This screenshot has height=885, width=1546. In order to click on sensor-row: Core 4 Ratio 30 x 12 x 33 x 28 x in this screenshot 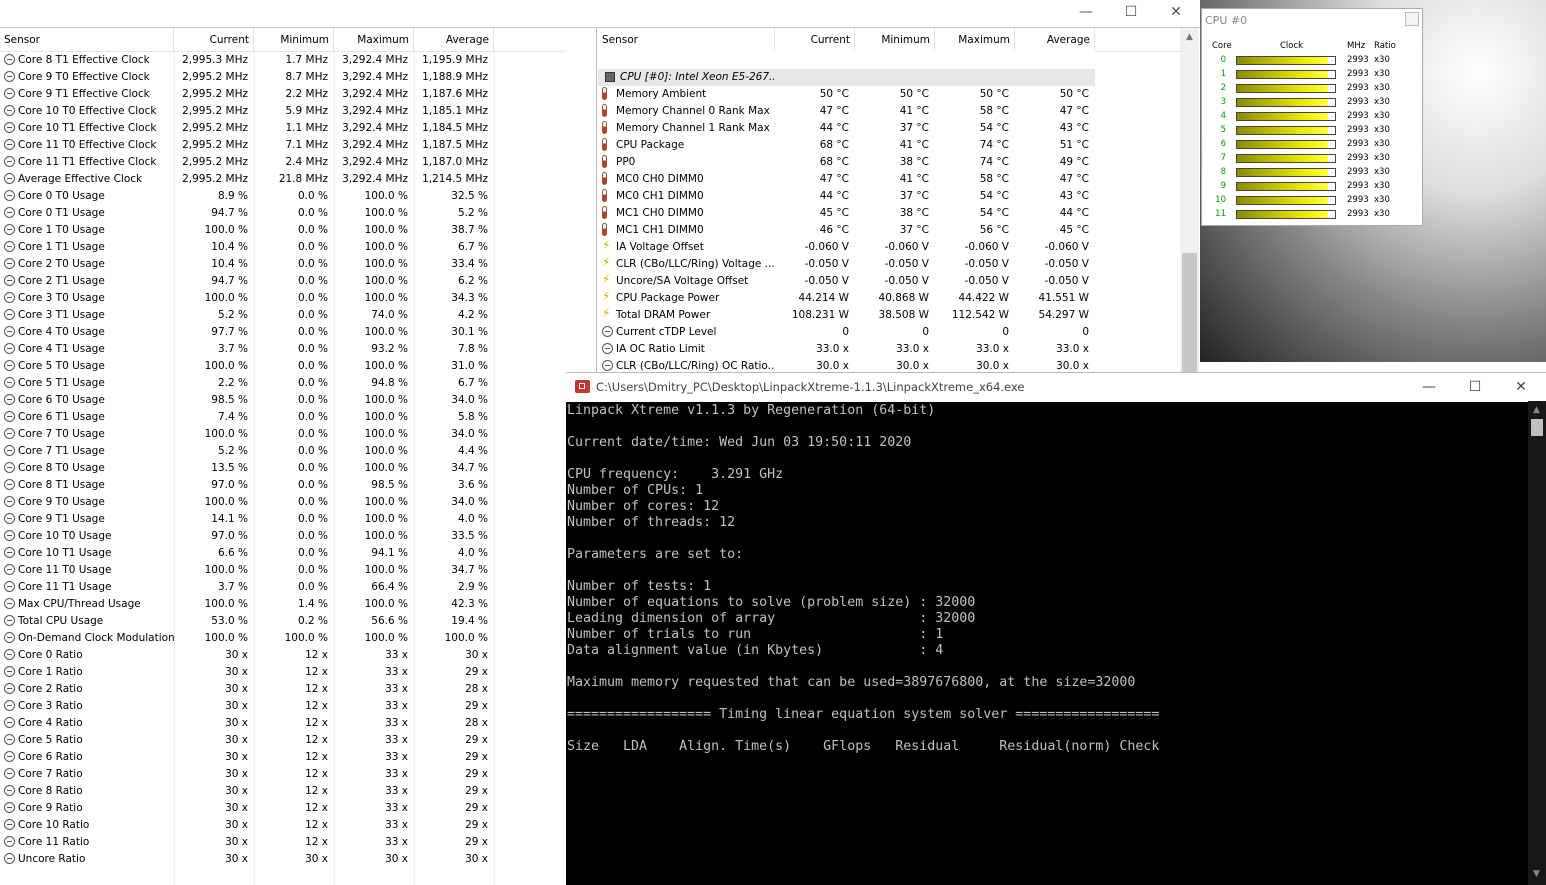, I will do `click(247, 723)`.